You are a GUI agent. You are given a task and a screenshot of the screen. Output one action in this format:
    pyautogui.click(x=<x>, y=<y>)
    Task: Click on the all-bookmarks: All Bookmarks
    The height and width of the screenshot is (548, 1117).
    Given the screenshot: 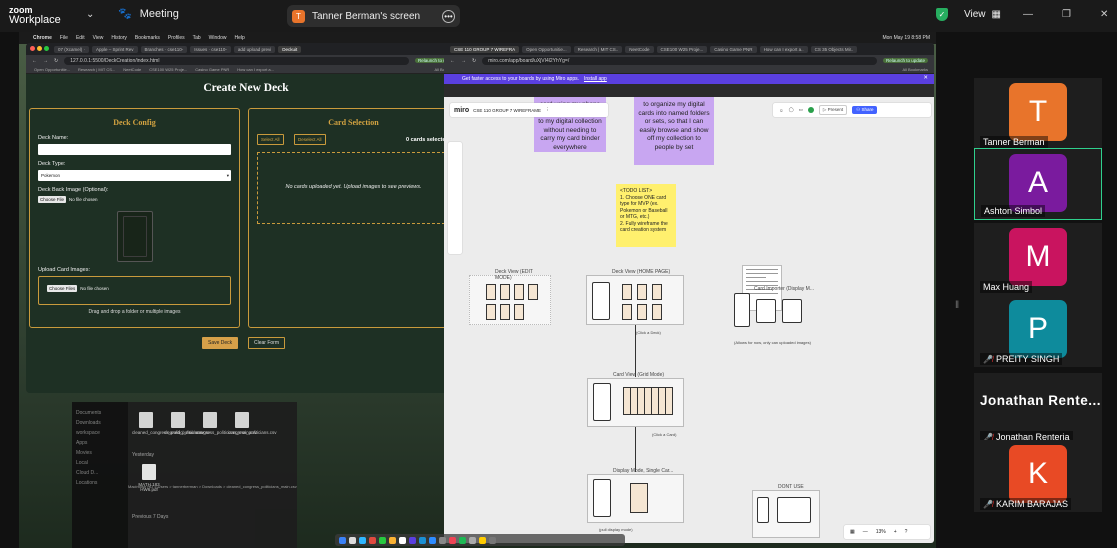 What is the action you would take?
    pyautogui.click(x=918, y=69)
    